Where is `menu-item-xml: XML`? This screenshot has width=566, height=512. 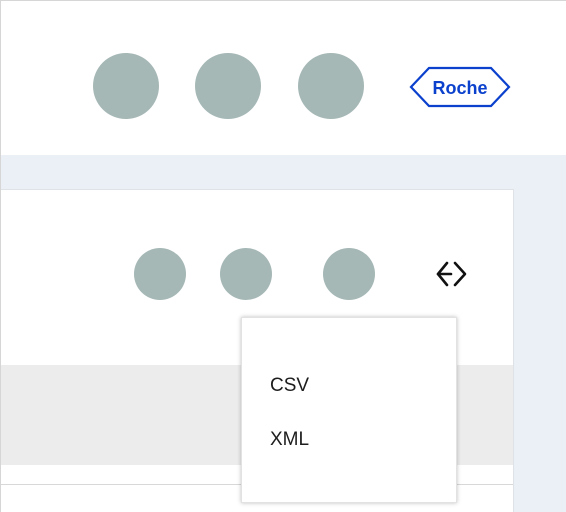
menu-item-xml: XML is located at coordinates (289, 440).